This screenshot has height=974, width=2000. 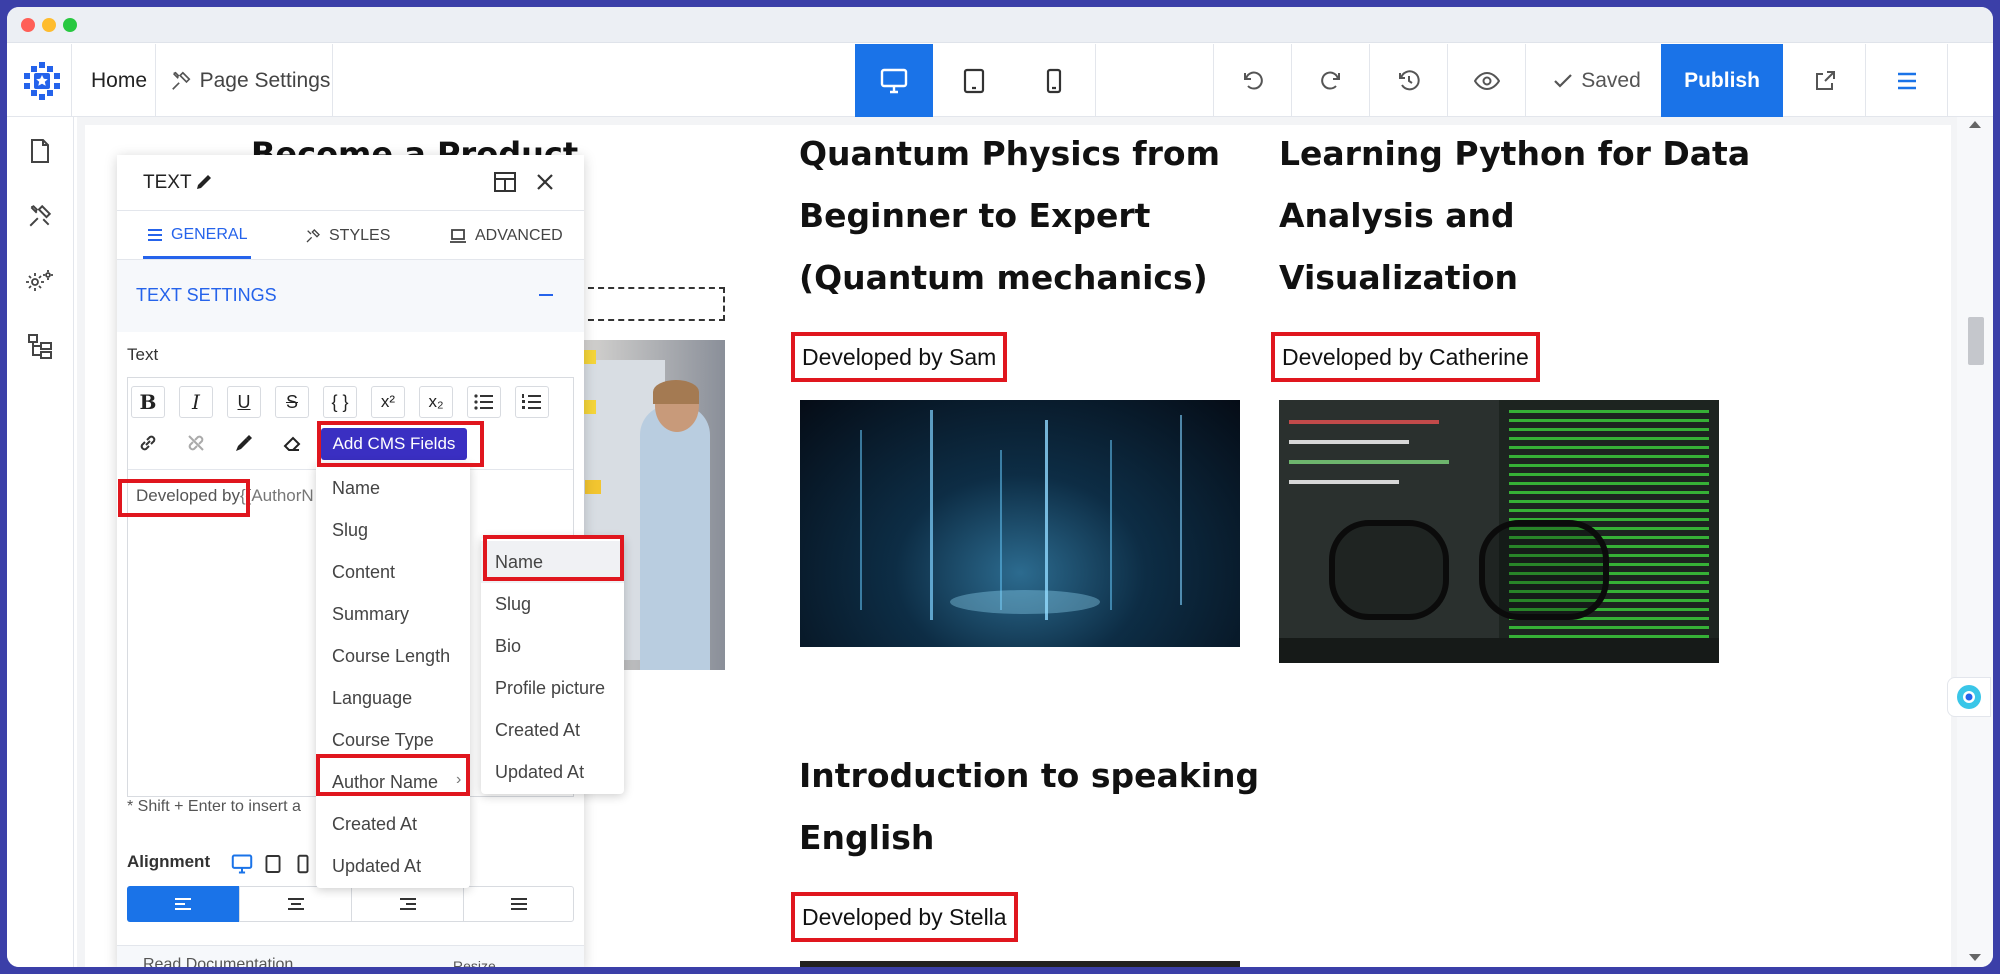 I want to click on numbered-list-button, so click(x=532, y=402).